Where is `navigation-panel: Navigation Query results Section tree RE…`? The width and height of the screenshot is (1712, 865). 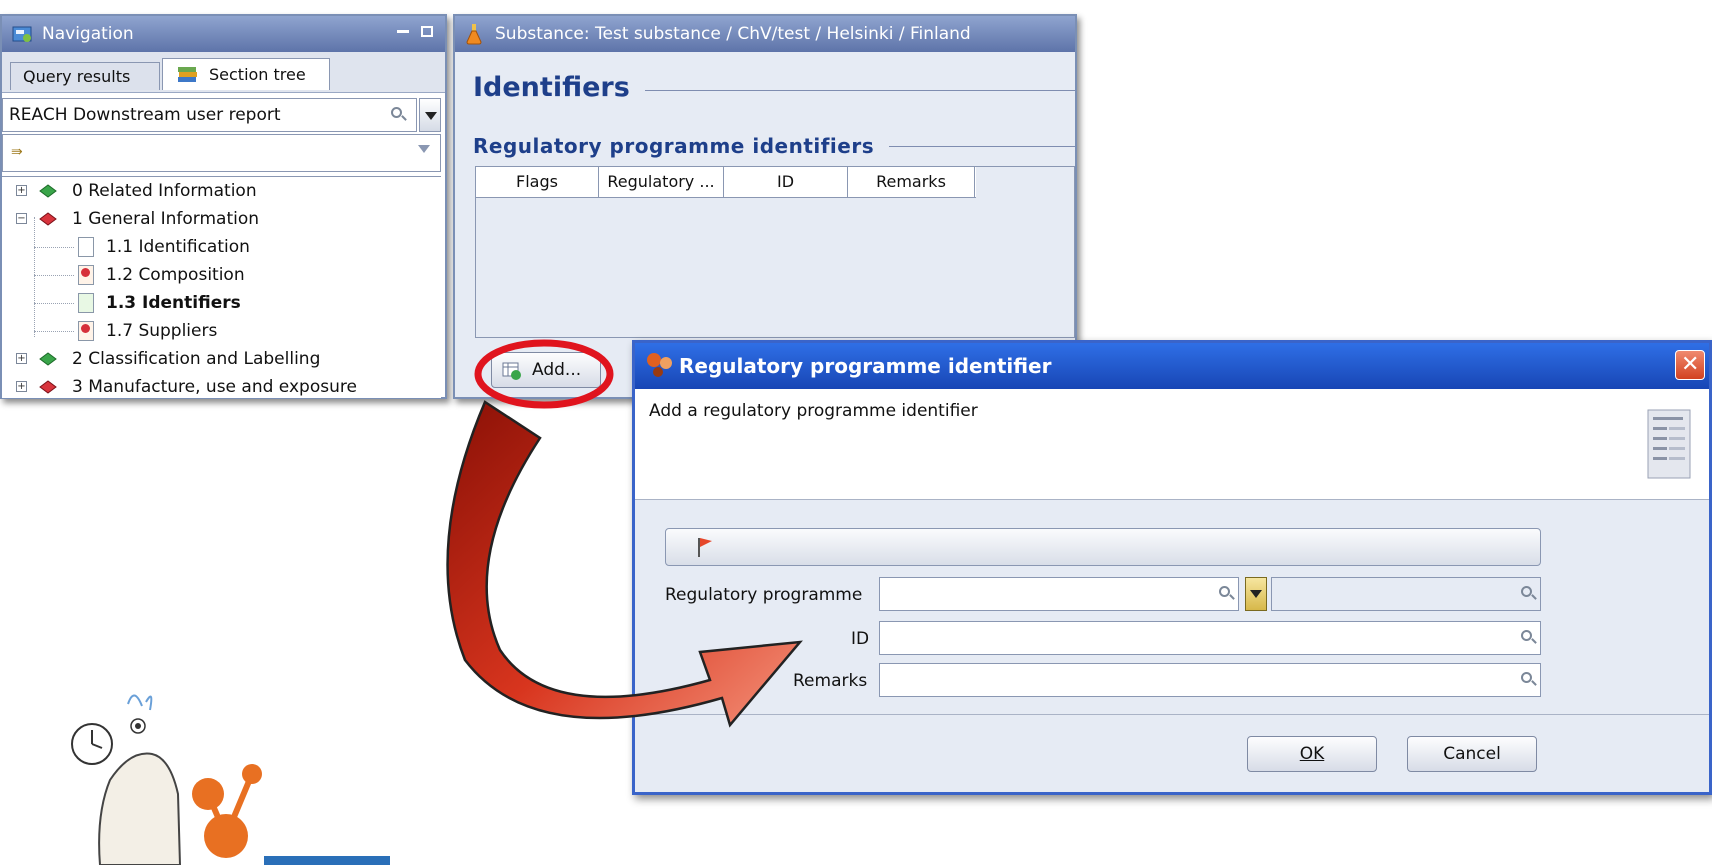
navigation-panel: Navigation Query results Section tree RE… is located at coordinates (223, 206).